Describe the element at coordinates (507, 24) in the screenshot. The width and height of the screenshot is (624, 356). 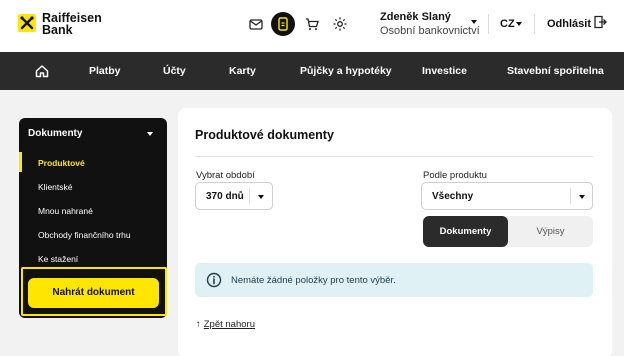
I see `language-selector: CZ` at that location.